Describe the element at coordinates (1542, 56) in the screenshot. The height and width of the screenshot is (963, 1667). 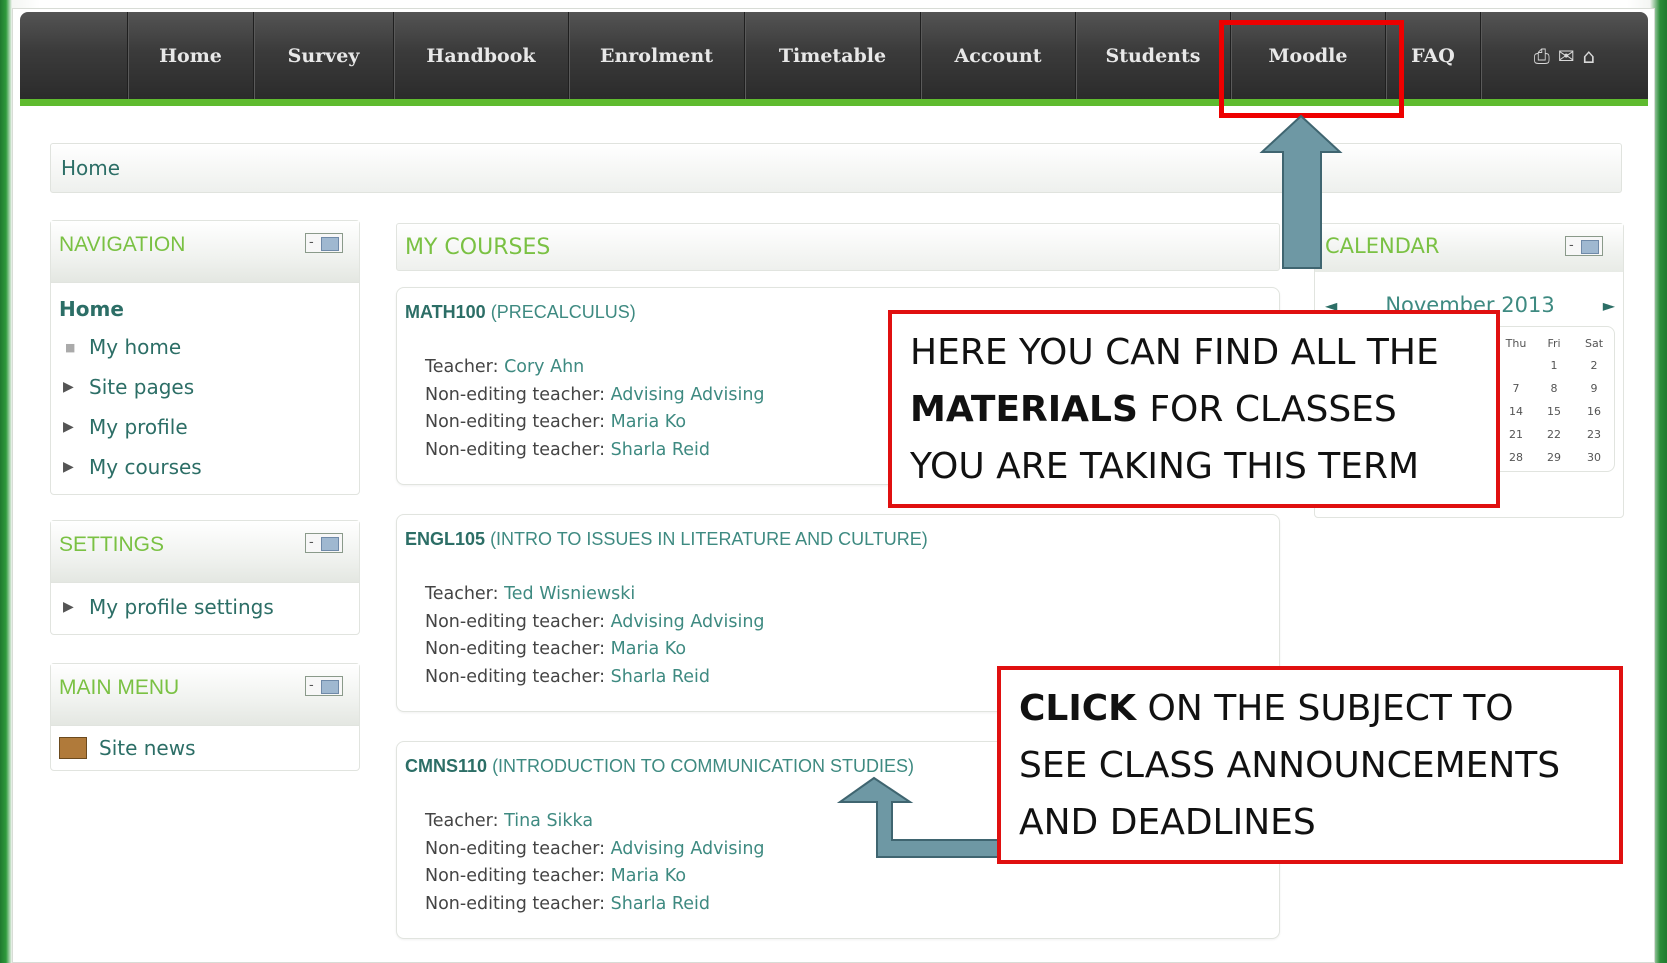
I see `printer-icon: ⎙` at that location.